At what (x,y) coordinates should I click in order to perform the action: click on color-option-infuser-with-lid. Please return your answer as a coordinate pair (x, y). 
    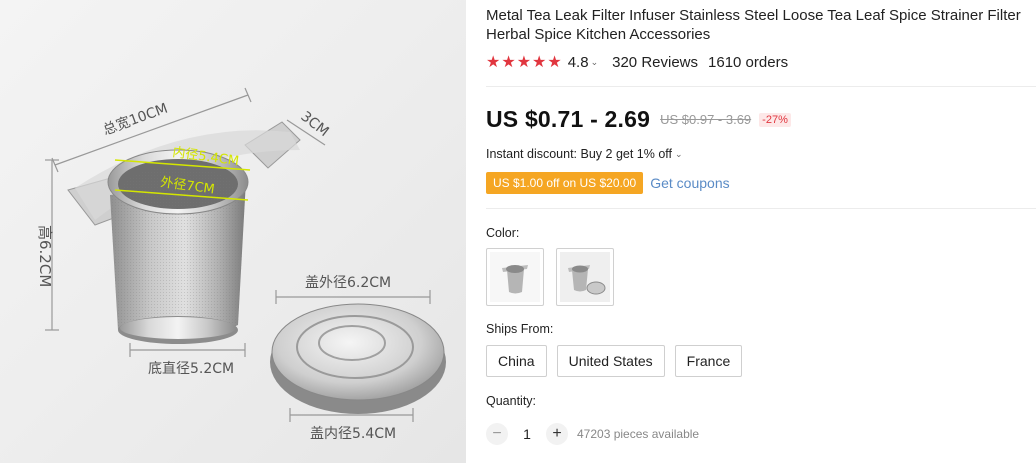
    Looking at the image, I should click on (585, 277).